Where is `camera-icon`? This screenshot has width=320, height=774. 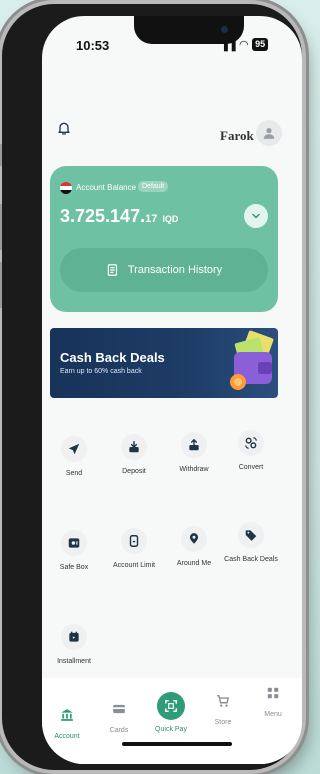
camera-icon is located at coordinates (224, 29).